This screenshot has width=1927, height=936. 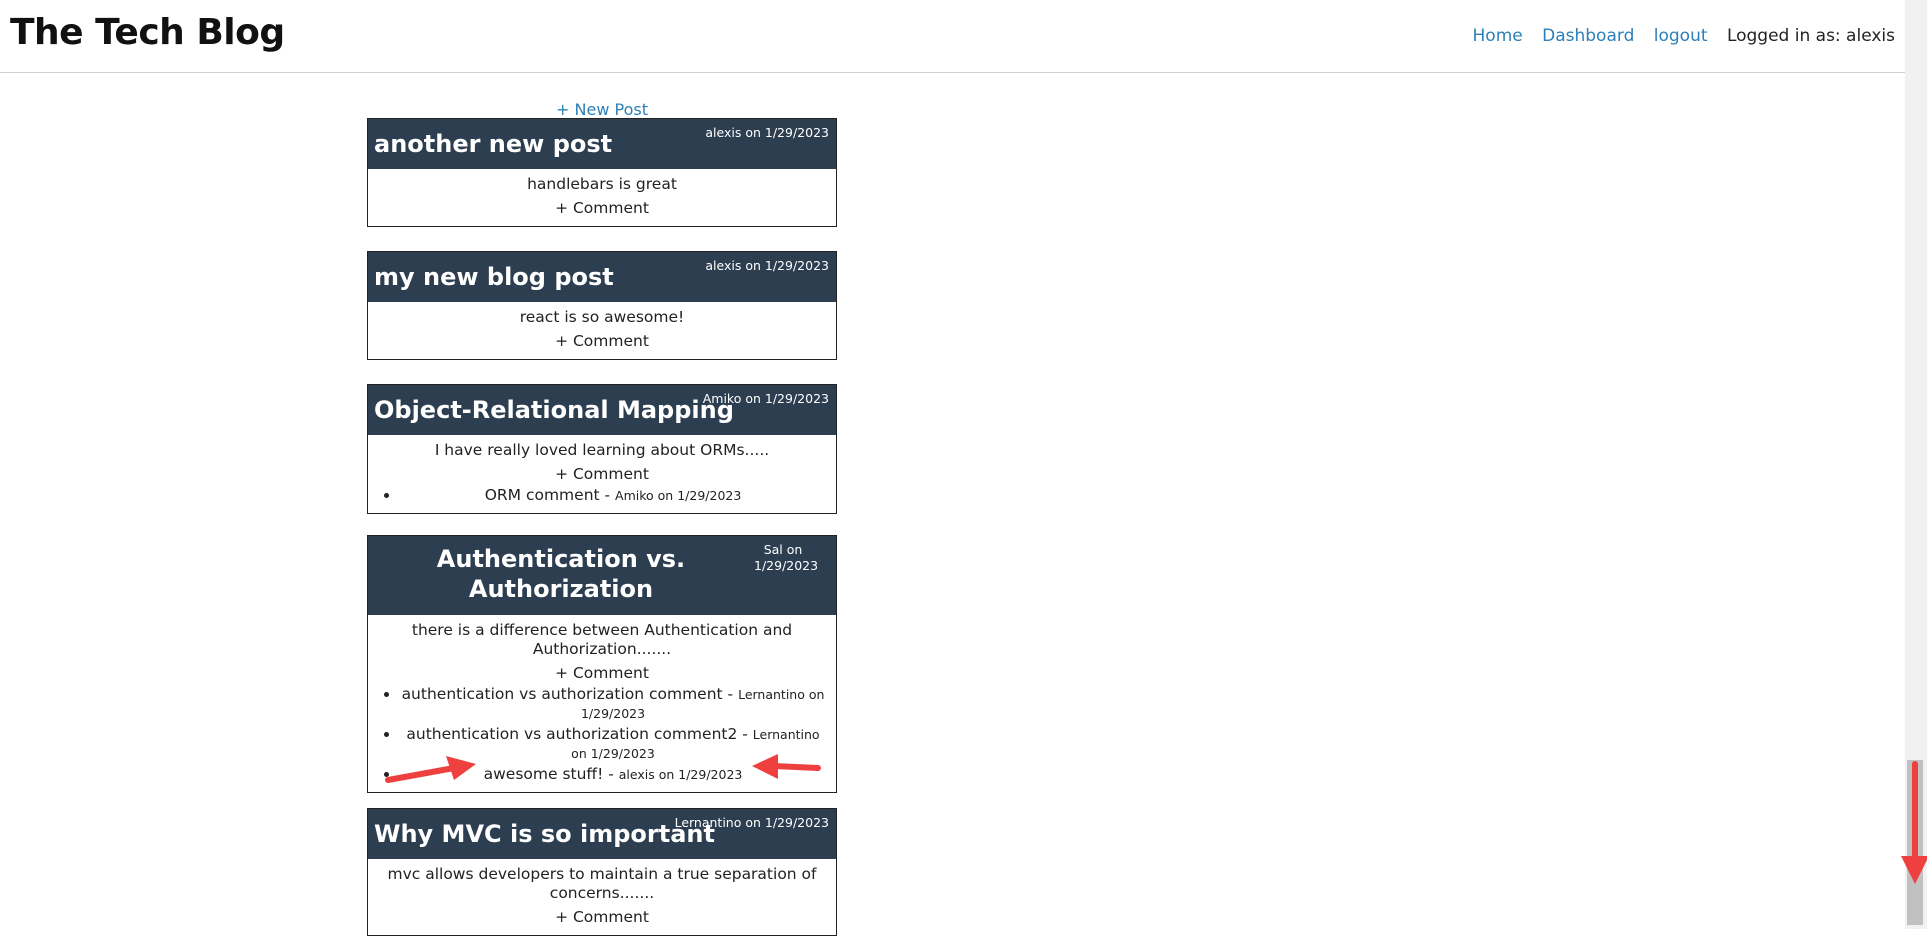 I want to click on comment-meta: alexis on 1/29/2023, so click(x=680, y=774).